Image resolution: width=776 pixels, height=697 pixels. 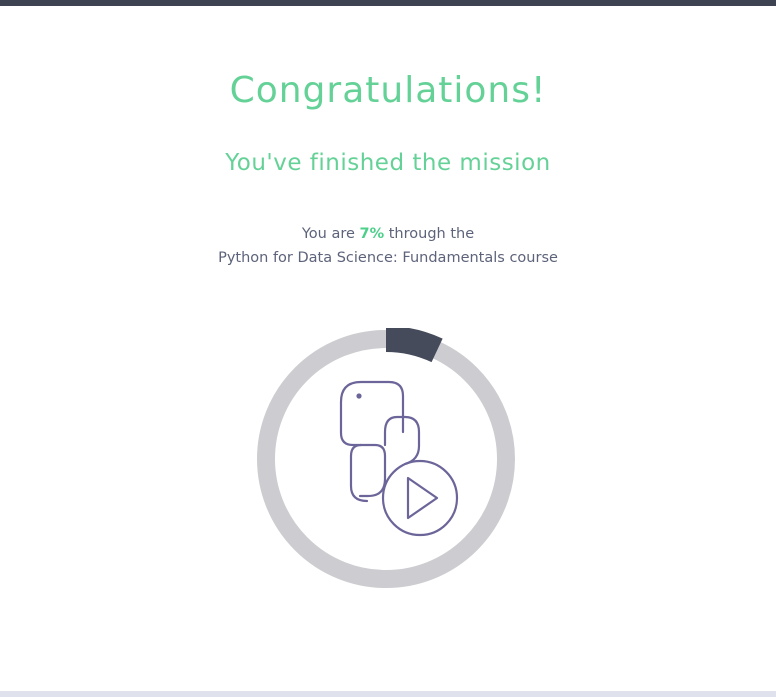 I want to click on progress-prefix: You are, so click(x=330, y=234).